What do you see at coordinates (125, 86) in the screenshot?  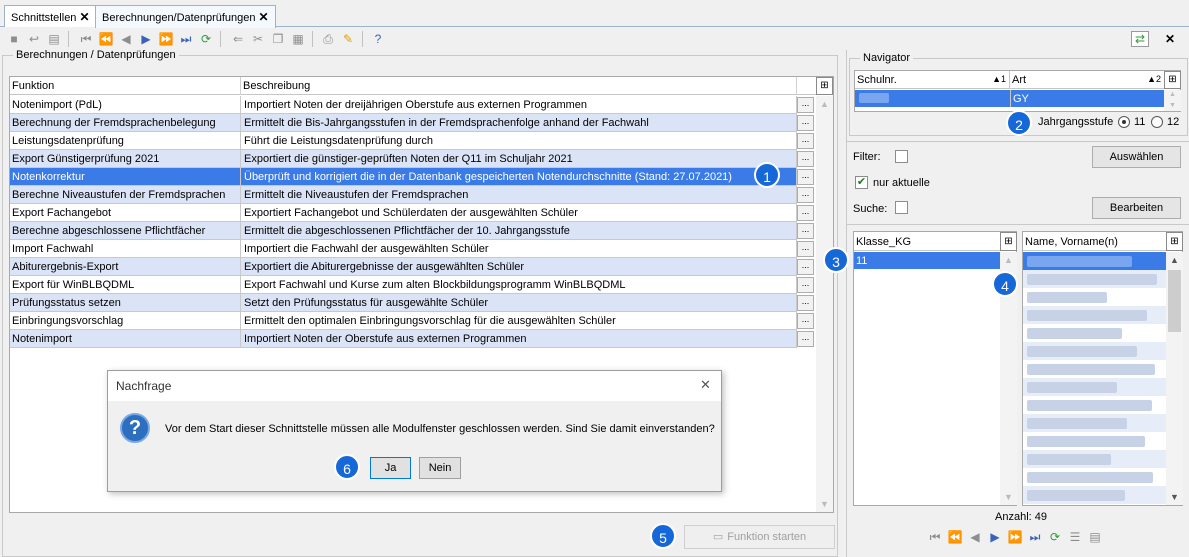 I see `column-header-funktion: Funktion` at bounding box center [125, 86].